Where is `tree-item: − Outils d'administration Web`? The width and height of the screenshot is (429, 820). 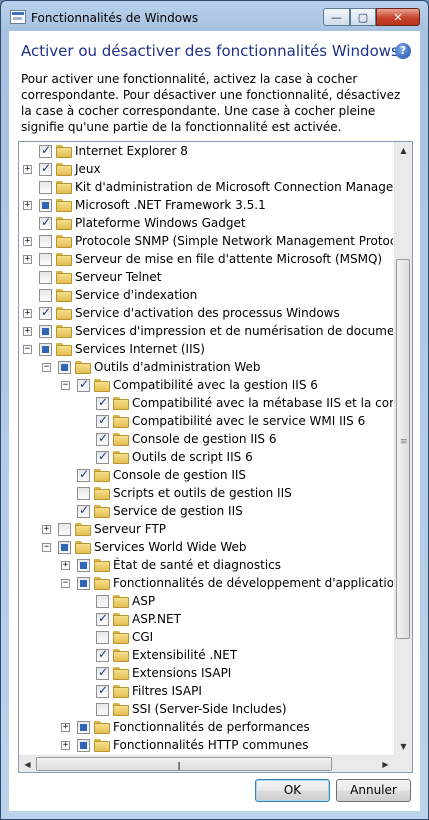 tree-item: − Outils d'administration Web is located at coordinates (206, 368).